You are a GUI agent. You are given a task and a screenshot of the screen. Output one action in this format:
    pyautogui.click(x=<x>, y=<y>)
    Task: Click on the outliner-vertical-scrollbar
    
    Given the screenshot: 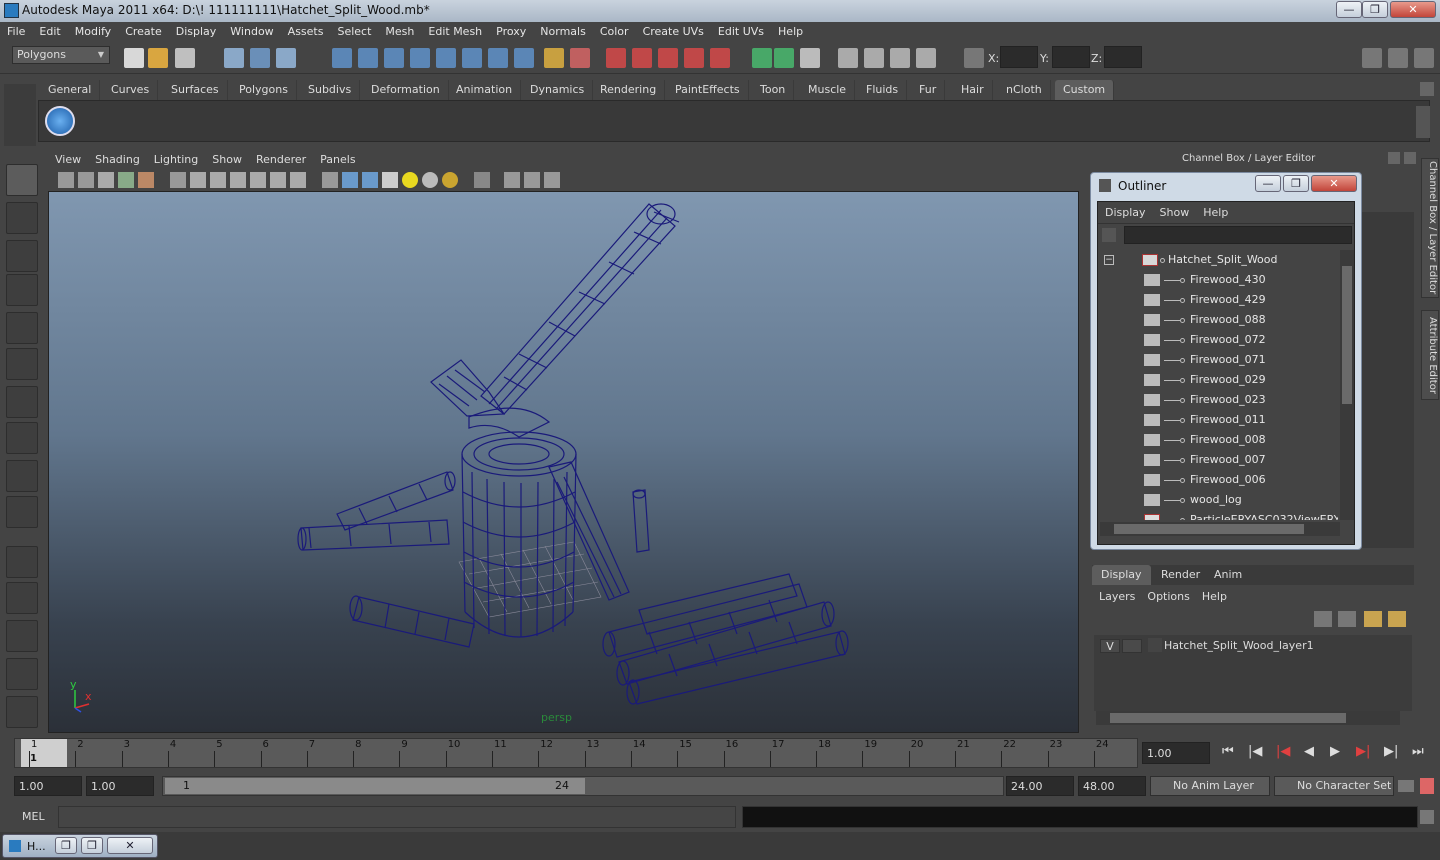 What is the action you would take?
    pyautogui.click(x=1347, y=385)
    